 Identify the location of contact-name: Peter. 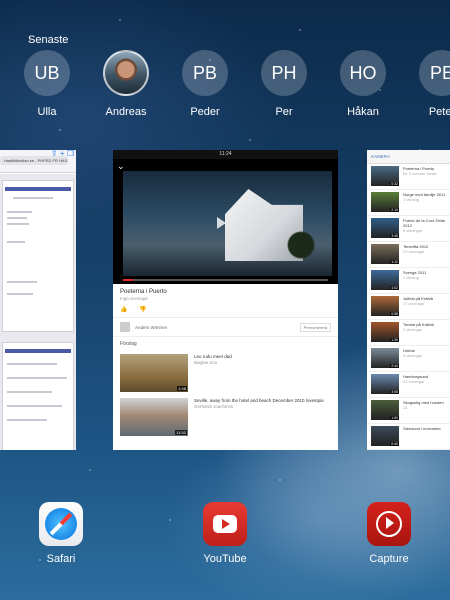
(439, 112).